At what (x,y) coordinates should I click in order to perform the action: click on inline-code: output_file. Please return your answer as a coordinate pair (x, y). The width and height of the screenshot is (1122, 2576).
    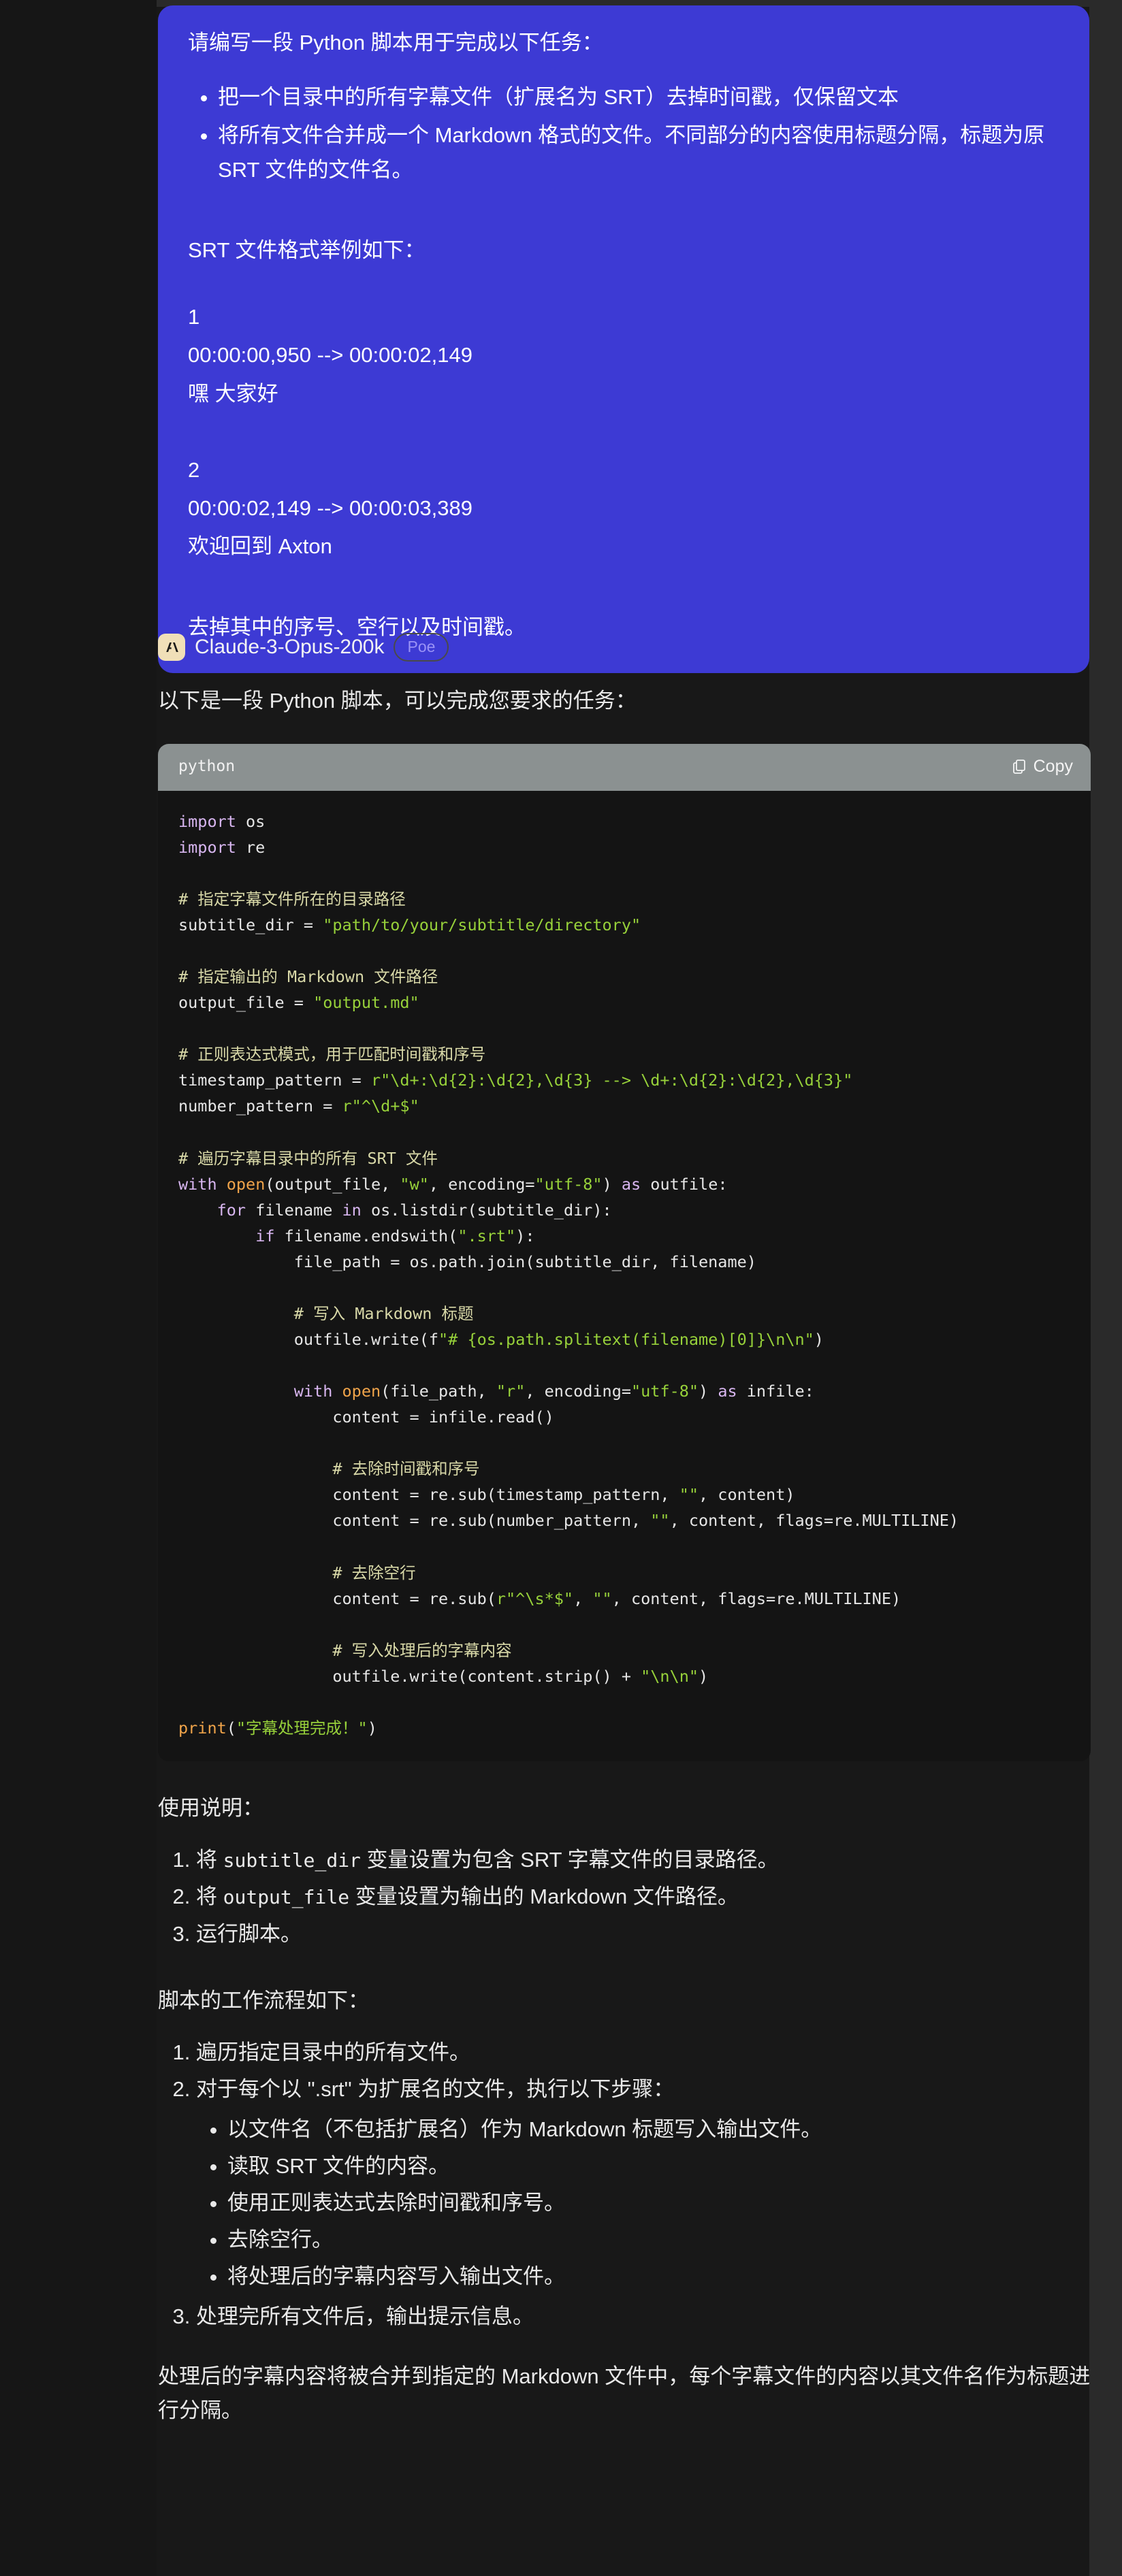
    Looking at the image, I should click on (286, 1897).